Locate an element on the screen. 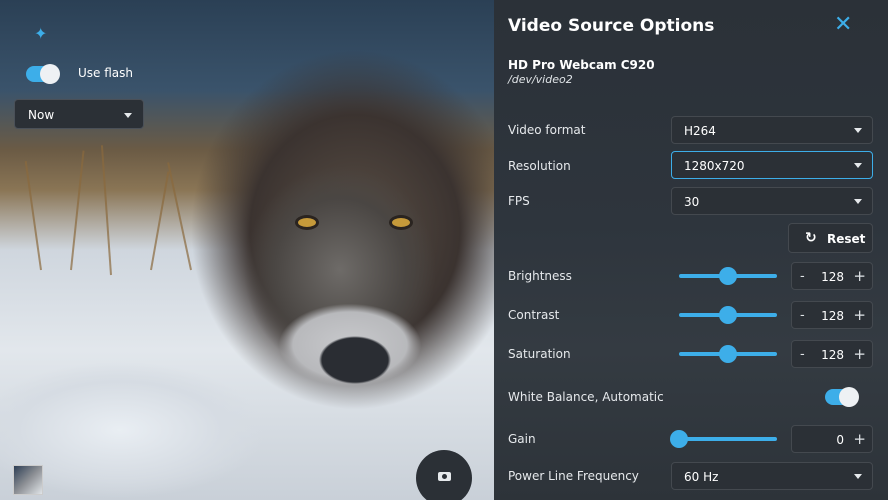 This screenshot has width=888, height=500. gain-value: 0 is located at coordinates (840, 440).